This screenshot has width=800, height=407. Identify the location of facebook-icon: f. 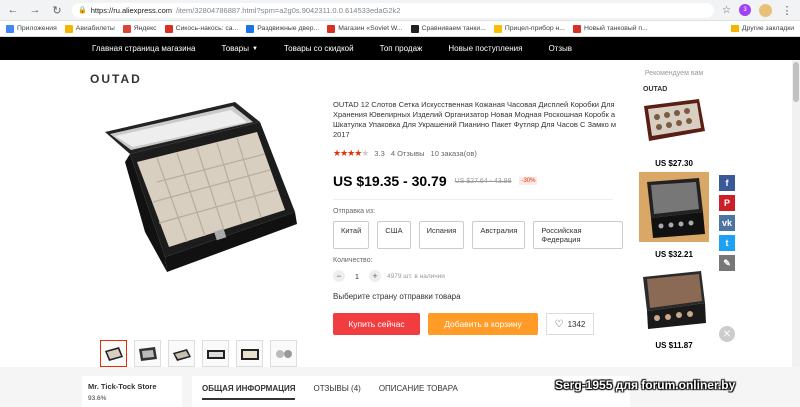
(727, 183).